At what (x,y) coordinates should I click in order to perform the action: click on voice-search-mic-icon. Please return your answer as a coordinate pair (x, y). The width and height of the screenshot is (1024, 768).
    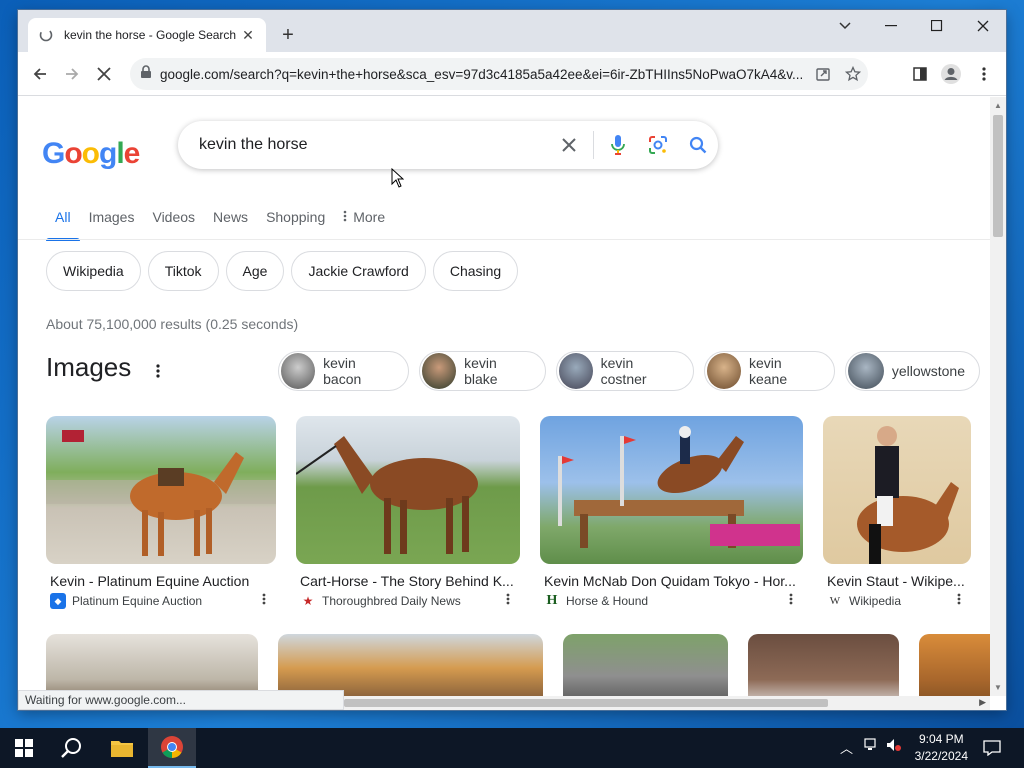
    Looking at the image, I should click on (618, 145).